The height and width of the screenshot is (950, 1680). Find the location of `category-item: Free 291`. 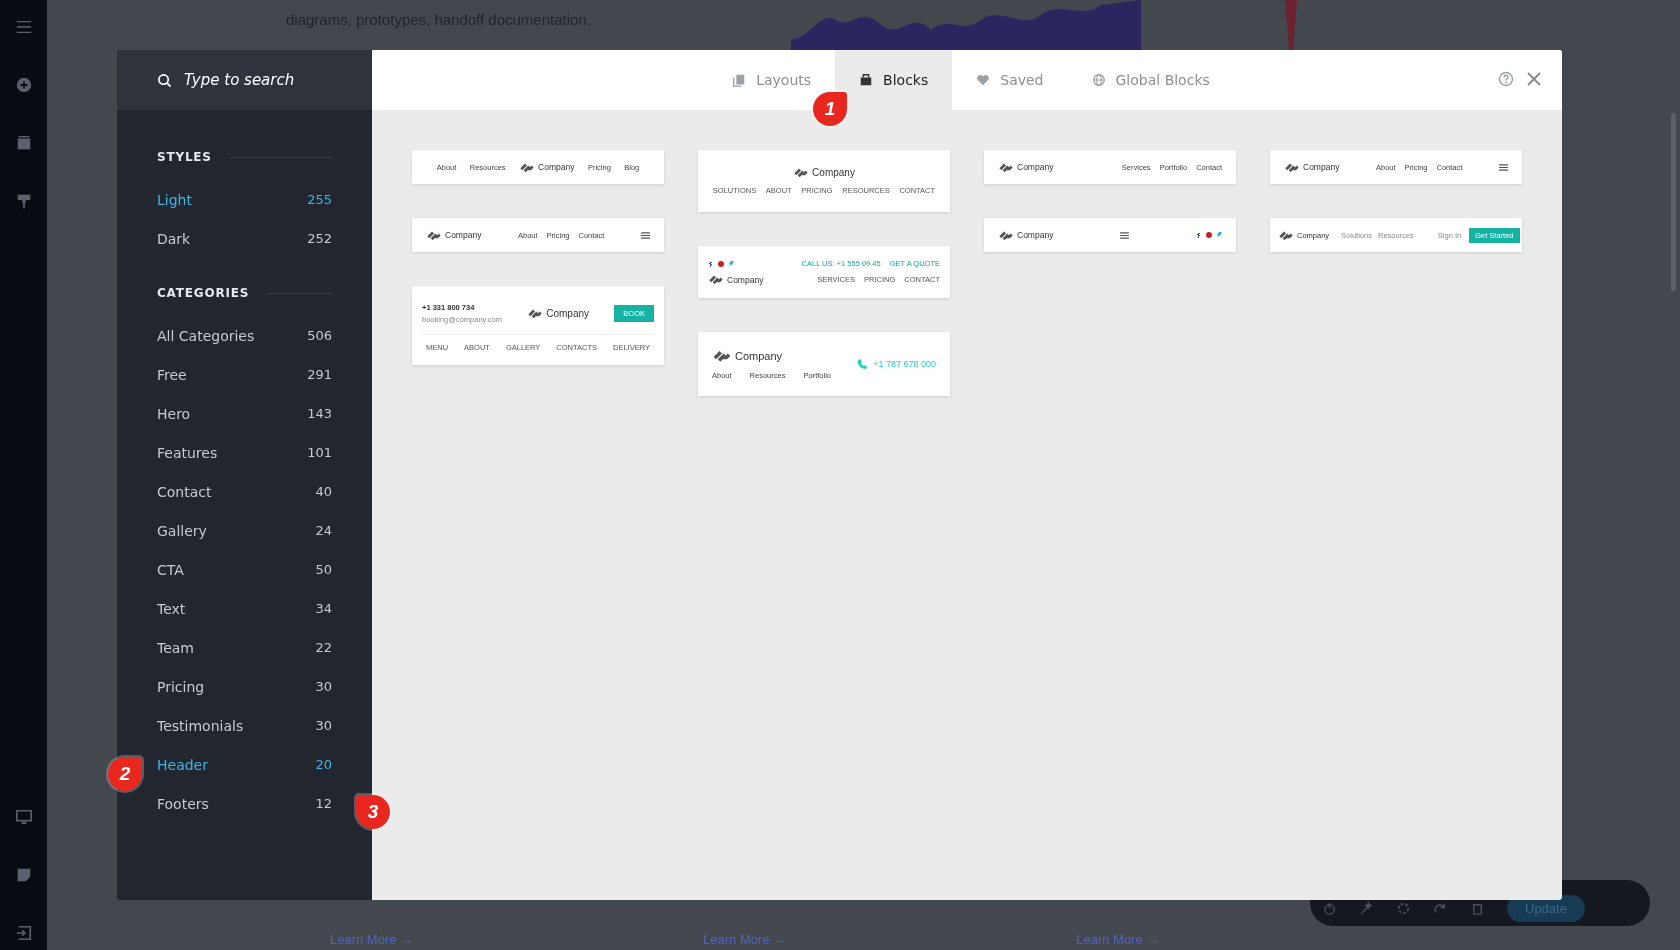

category-item: Free 291 is located at coordinates (244, 374).